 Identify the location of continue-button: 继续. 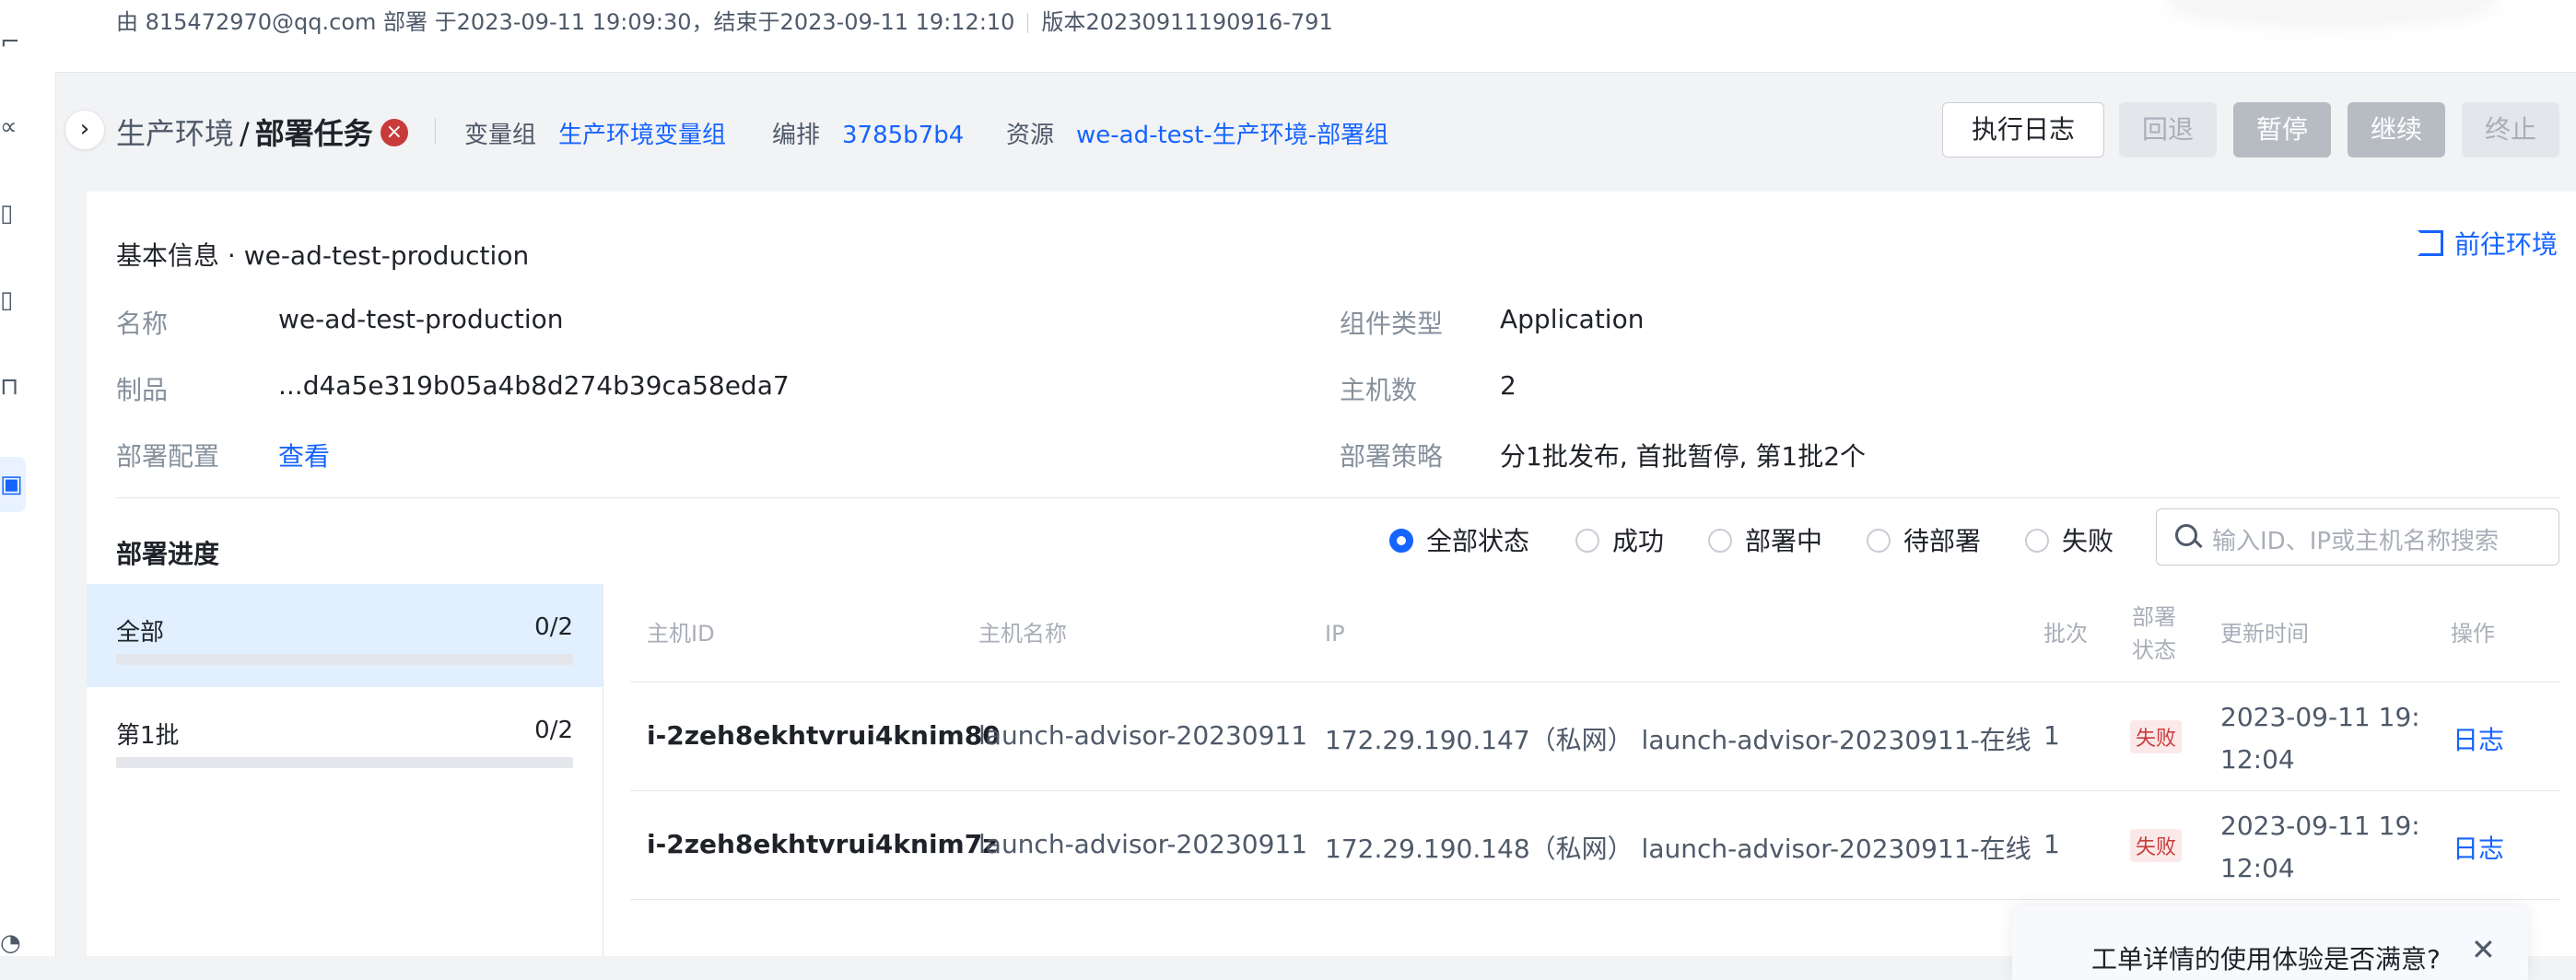
(2396, 130).